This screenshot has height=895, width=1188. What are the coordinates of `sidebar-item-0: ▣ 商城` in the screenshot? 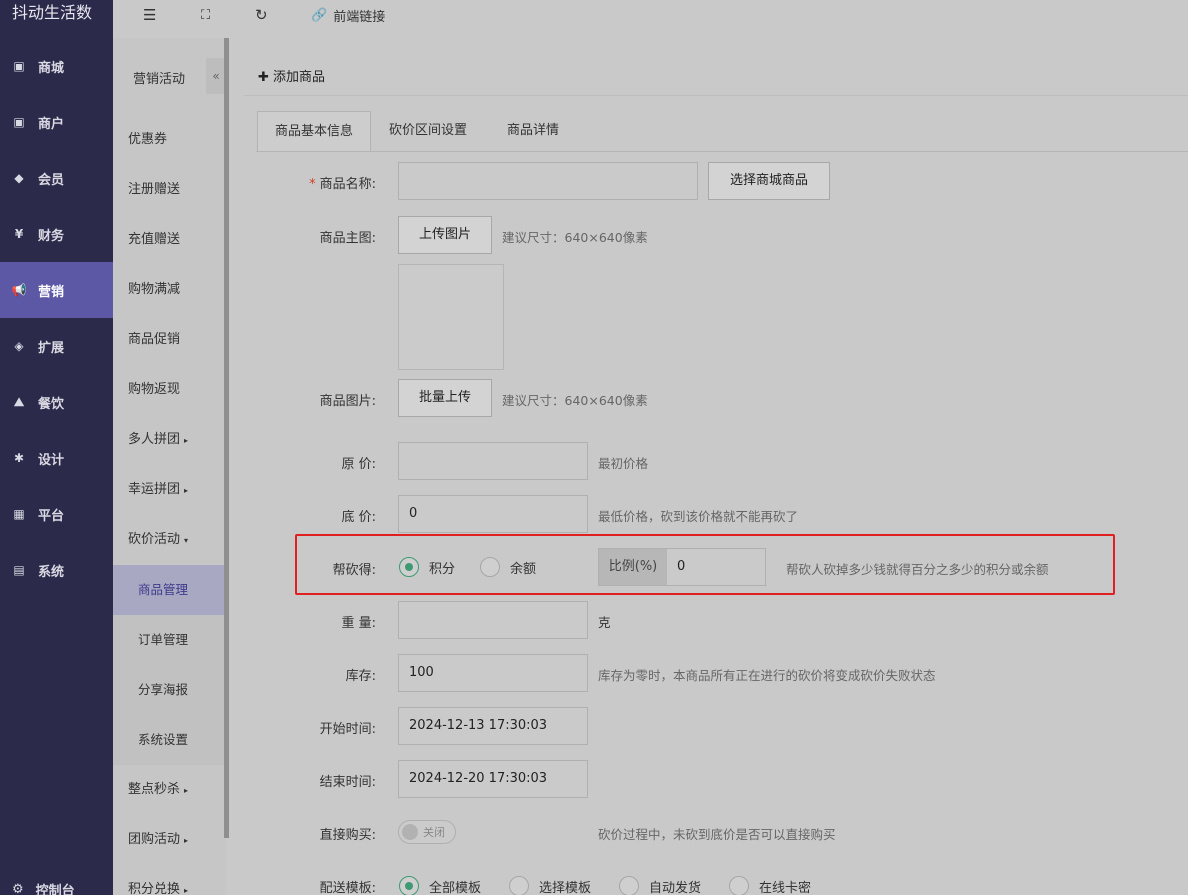 It's located at (56, 66).